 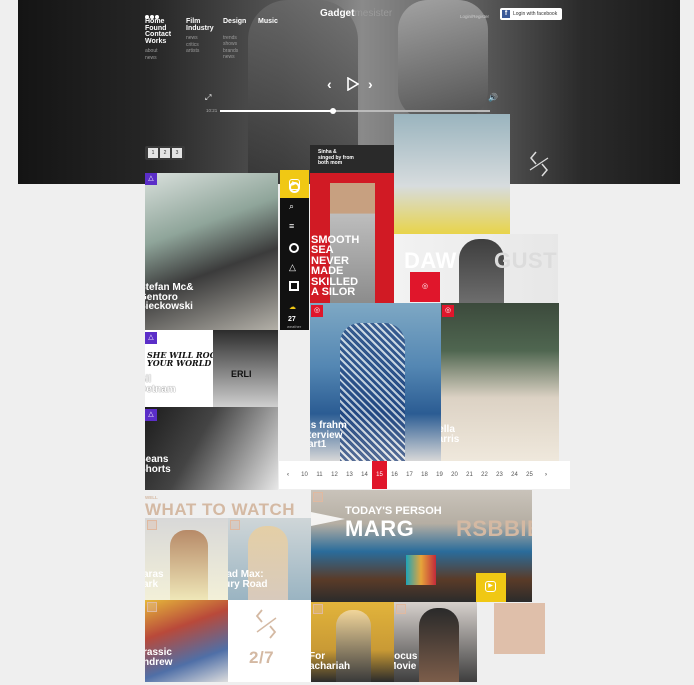 What do you see at coordinates (169, 297) in the screenshot?
I see `tile-stefan-caption: Stefan Mc& Gentoro Sieckowski` at bounding box center [169, 297].